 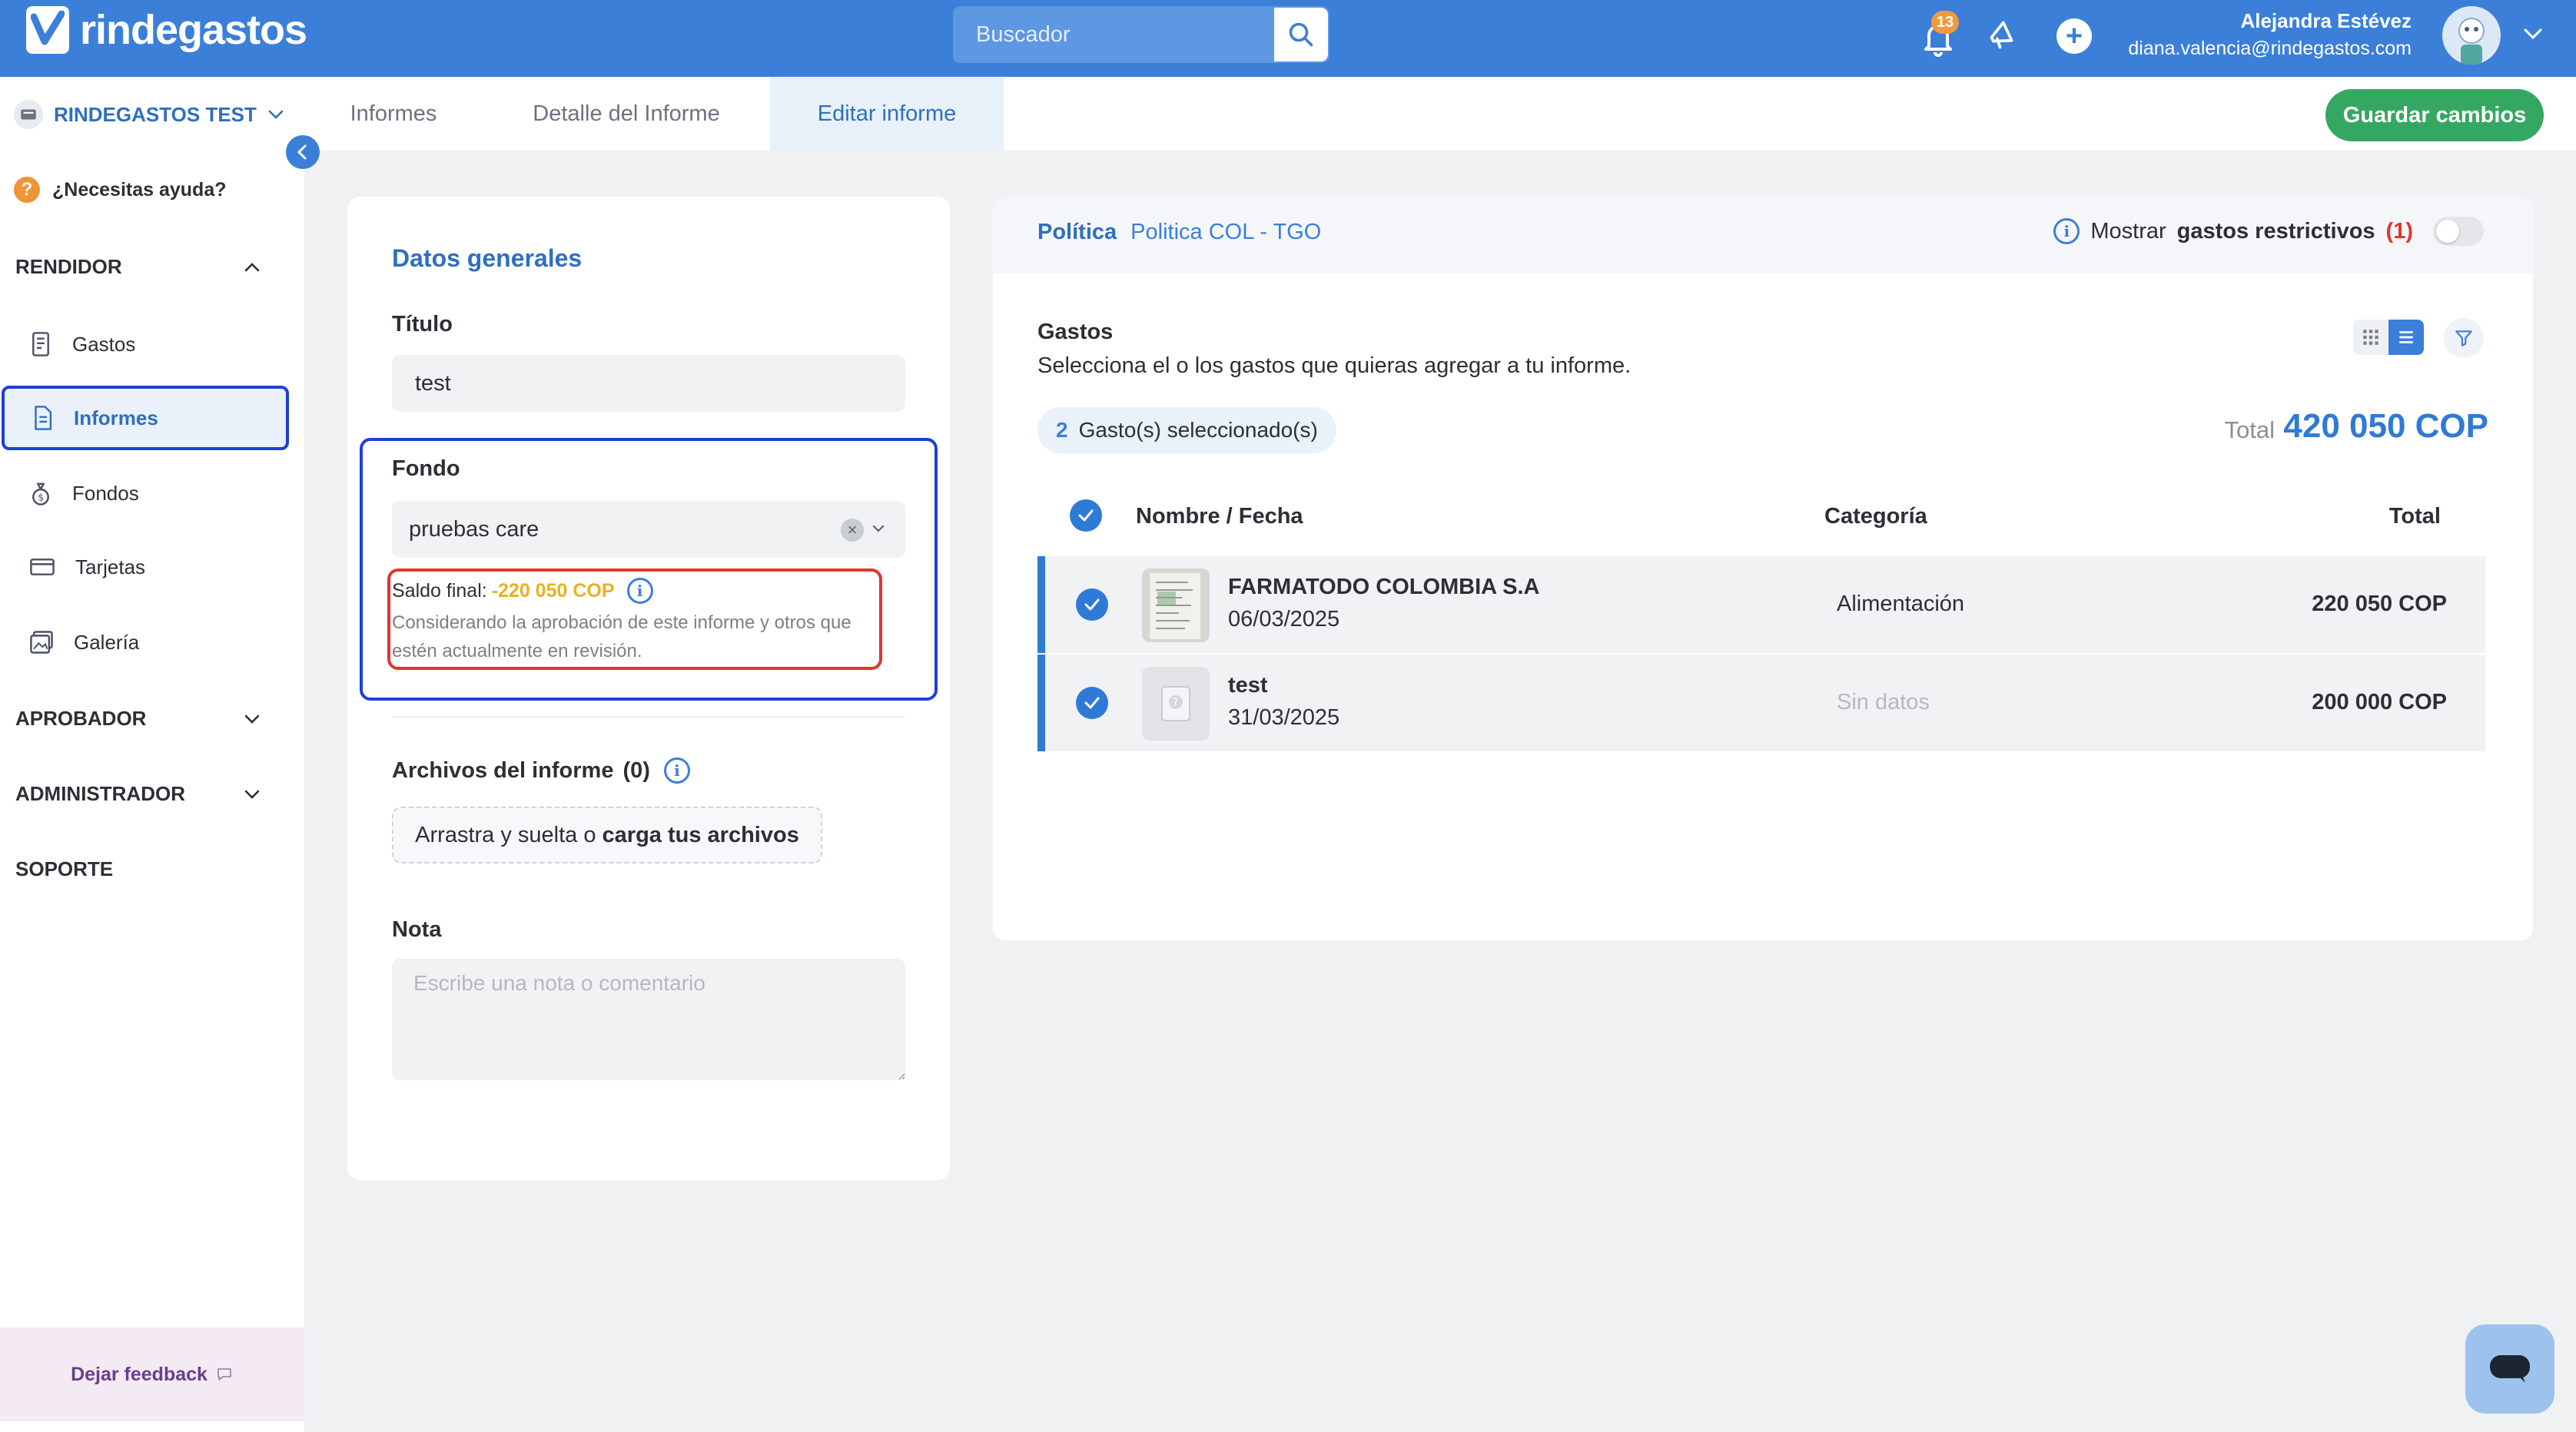 What do you see at coordinates (139, 1374) in the screenshot?
I see `feedback-label: Dejar feedback` at bounding box center [139, 1374].